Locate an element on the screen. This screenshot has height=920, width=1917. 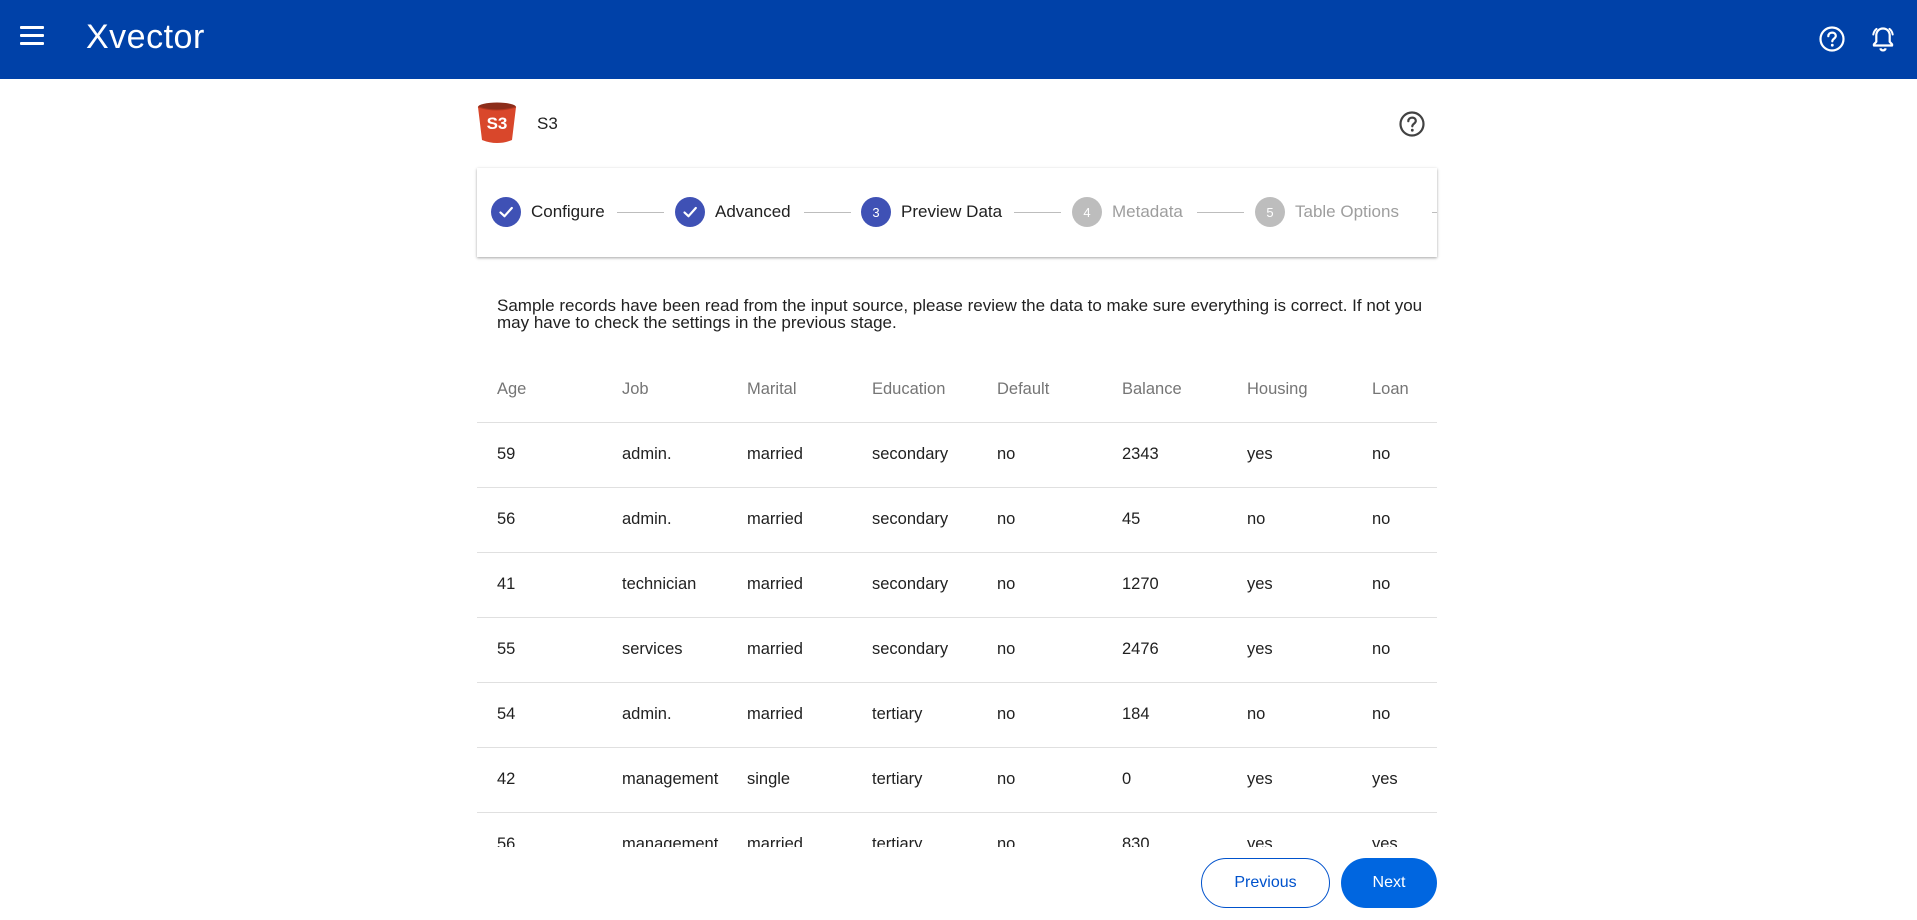
step-label: Advanced is located at coordinates (753, 211).